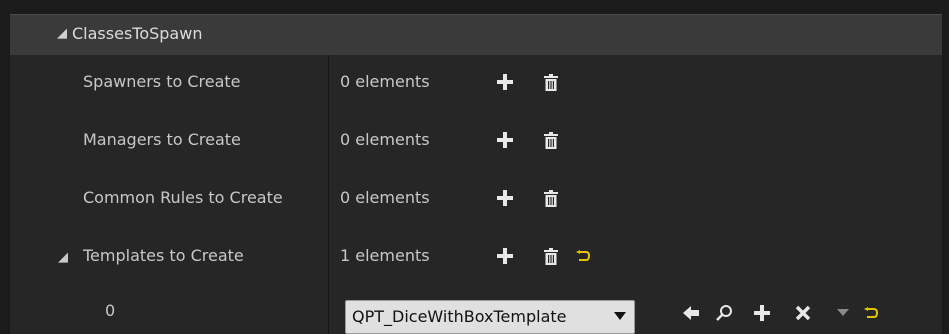  I want to click on property-label: Spawners to Create, so click(162, 81).